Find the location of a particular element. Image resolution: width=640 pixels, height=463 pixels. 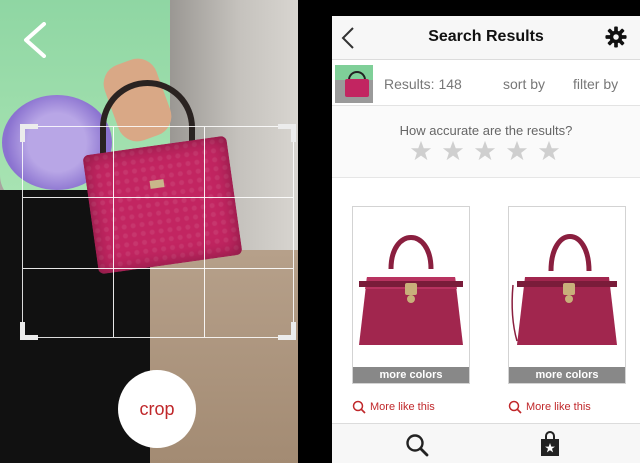

star-rating is located at coordinates (485, 151).